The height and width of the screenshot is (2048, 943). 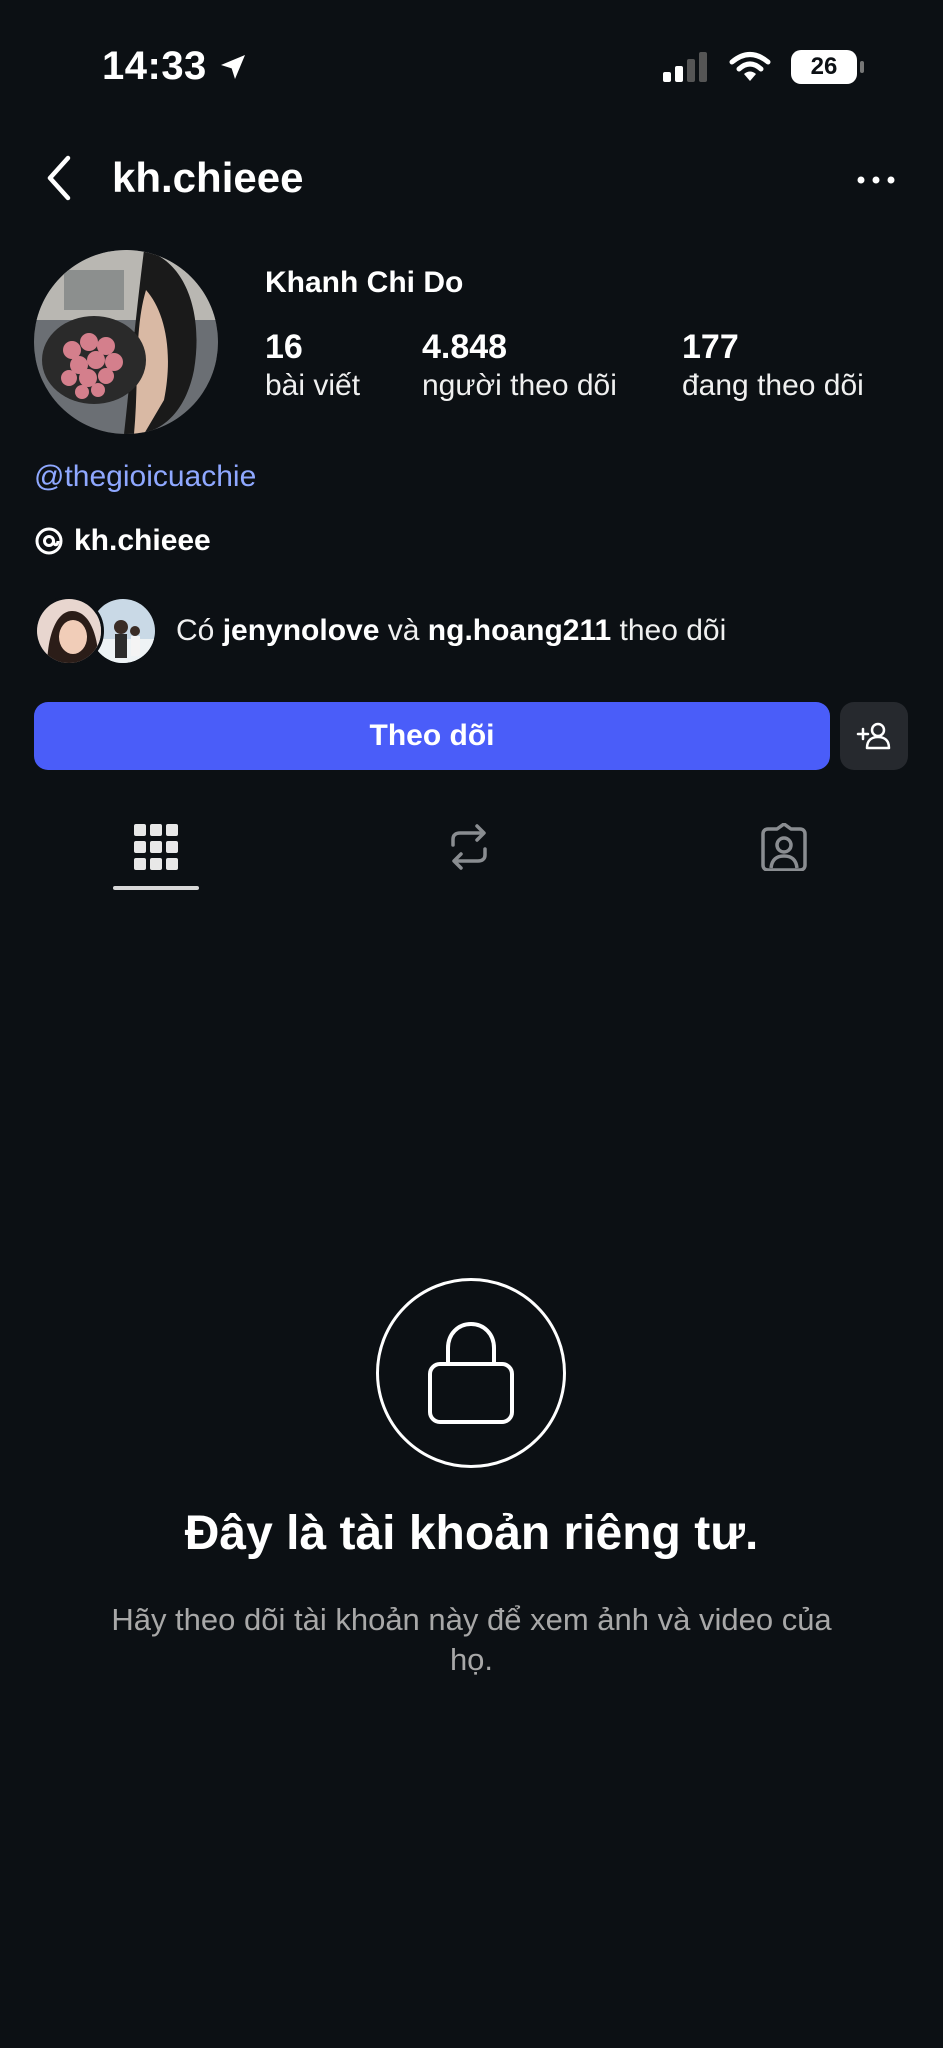 What do you see at coordinates (156, 888) in the screenshot?
I see `active-tab-indicator` at bounding box center [156, 888].